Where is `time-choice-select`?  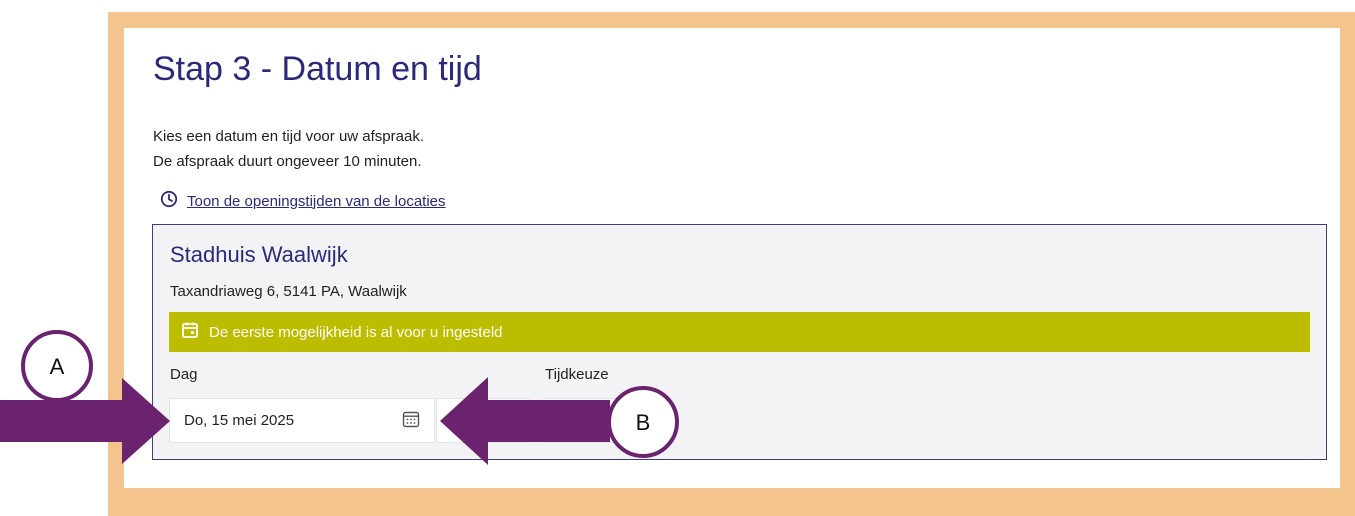 time-choice-select is located at coordinates (585, 420).